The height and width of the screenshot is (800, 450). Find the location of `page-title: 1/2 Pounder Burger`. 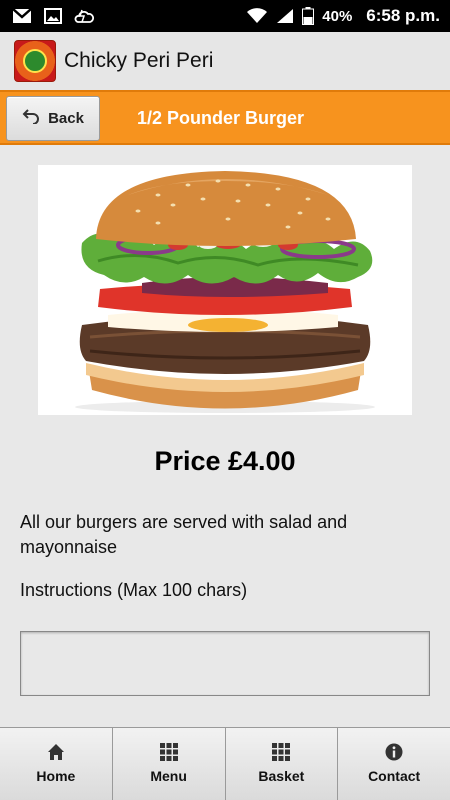

page-title: 1/2 Pounder Burger is located at coordinates (221, 118).